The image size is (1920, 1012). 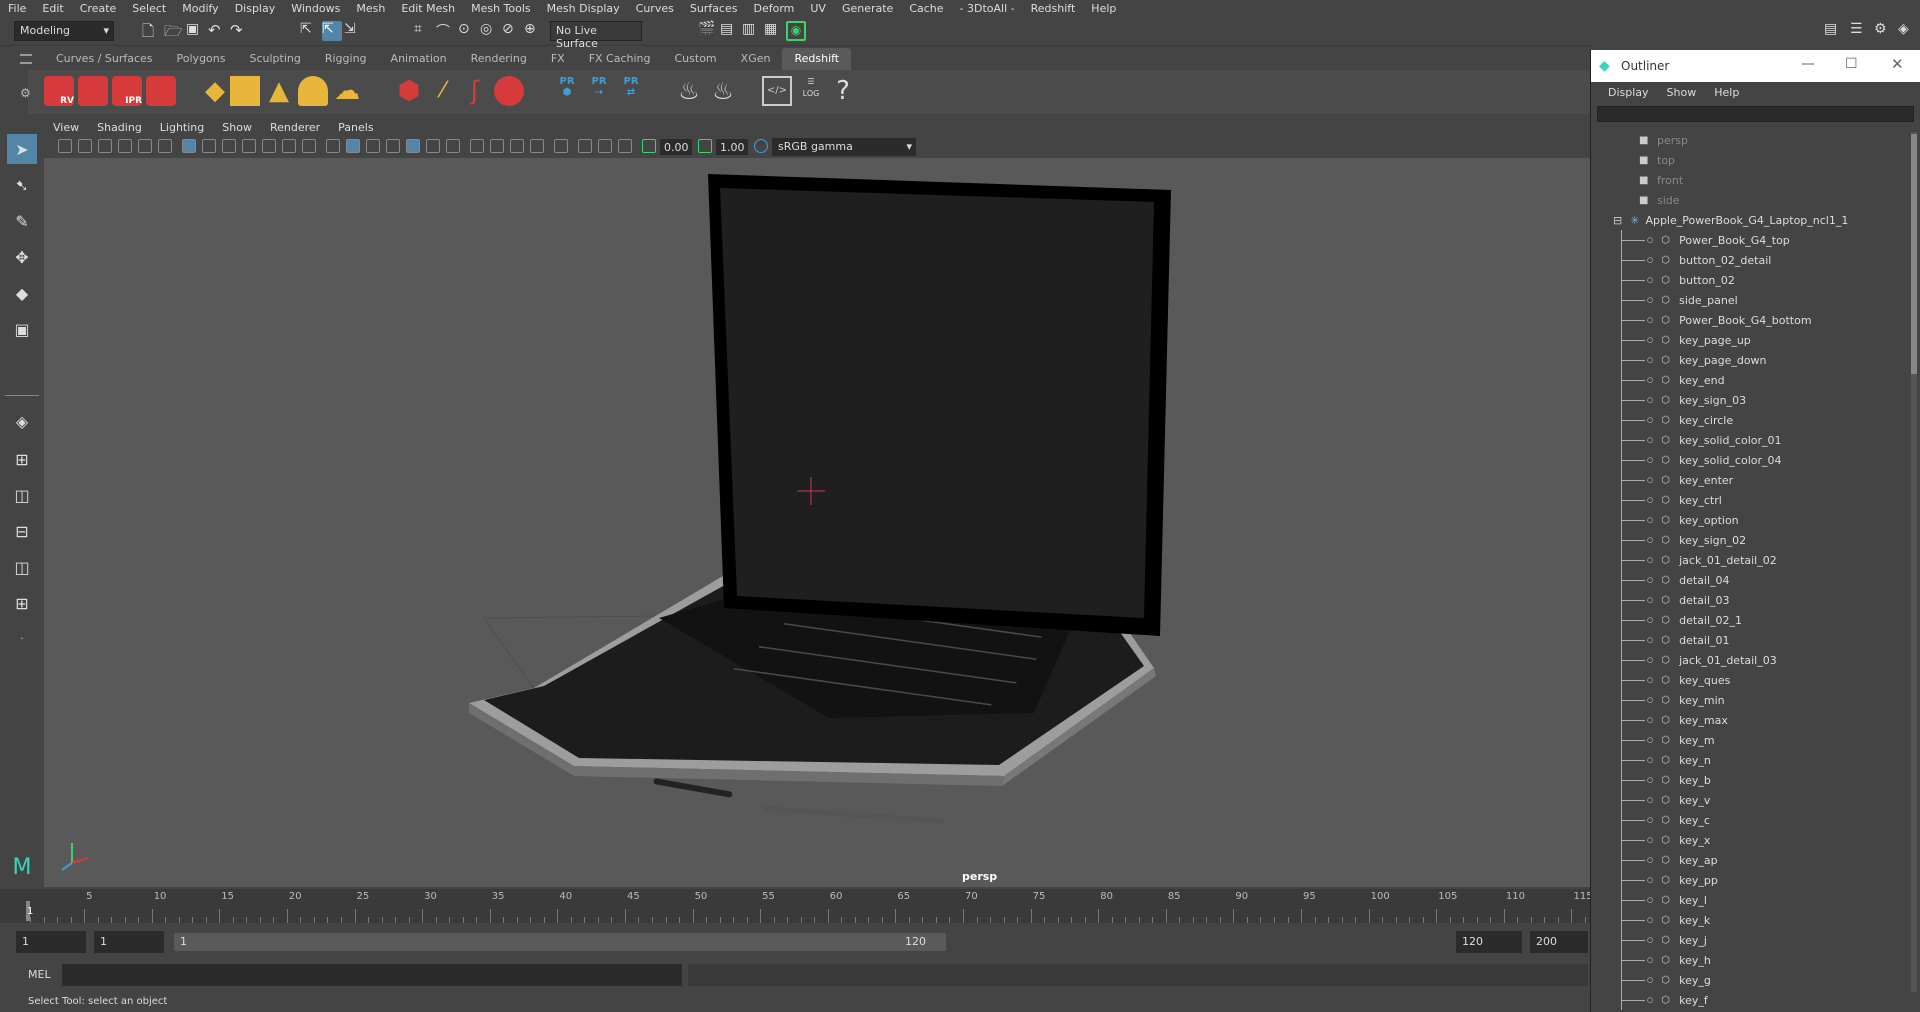 What do you see at coordinates (1663, 140) in the screenshot?
I see `outliner-camera-persp: ■ persp` at bounding box center [1663, 140].